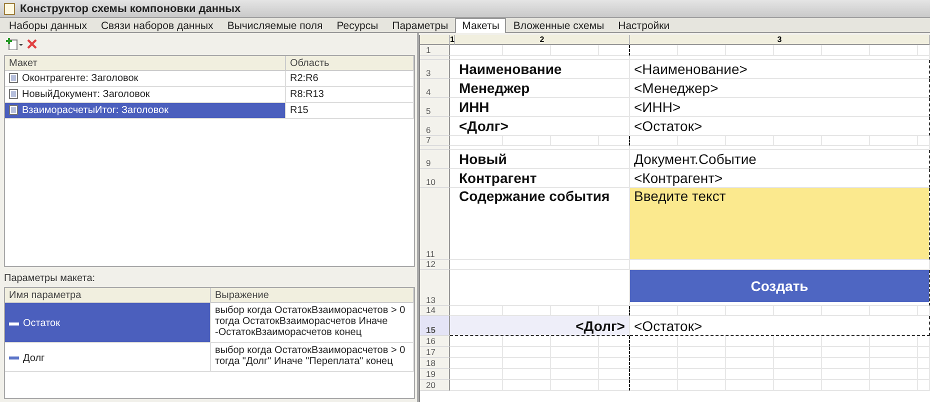 The image size is (930, 402). What do you see at coordinates (34, 358) in the screenshot?
I see `parameter-name: Долг` at bounding box center [34, 358].